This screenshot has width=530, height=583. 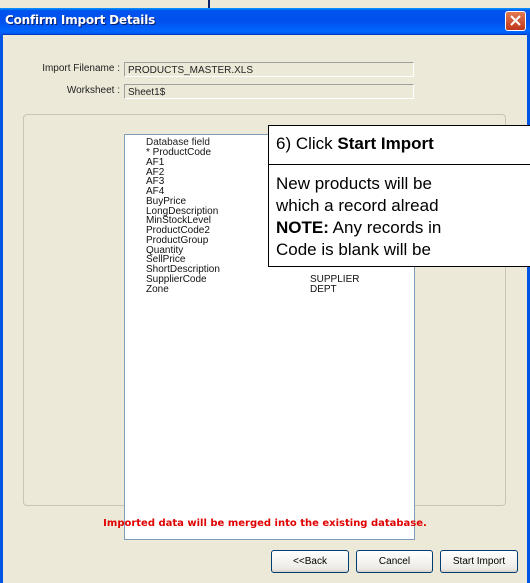 What do you see at coordinates (157, 289) in the screenshot?
I see `database-field-name: Zone` at bounding box center [157, 289].